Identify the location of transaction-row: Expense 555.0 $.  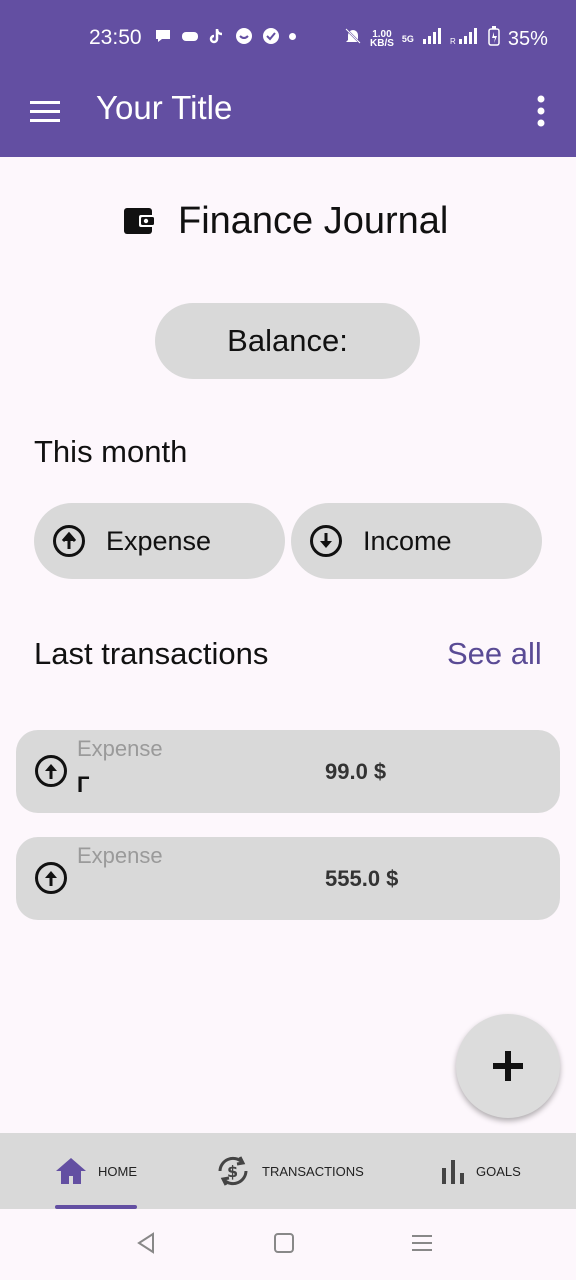
(288, 878).